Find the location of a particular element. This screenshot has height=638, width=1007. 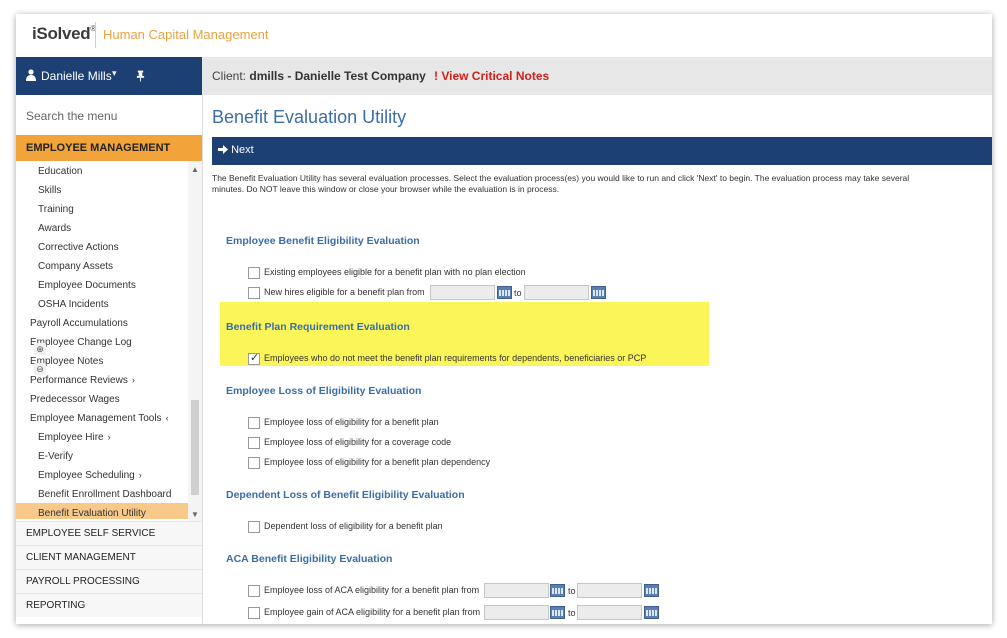

client-info: Client: dmills - Danielle Test Company is located at coordinates (319, 76).